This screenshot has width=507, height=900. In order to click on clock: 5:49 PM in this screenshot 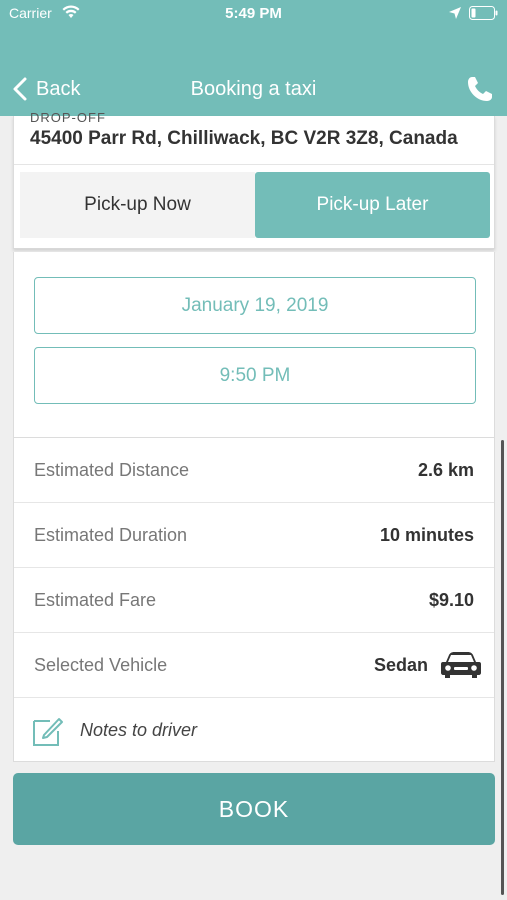, I will do `click(253, 13)`.